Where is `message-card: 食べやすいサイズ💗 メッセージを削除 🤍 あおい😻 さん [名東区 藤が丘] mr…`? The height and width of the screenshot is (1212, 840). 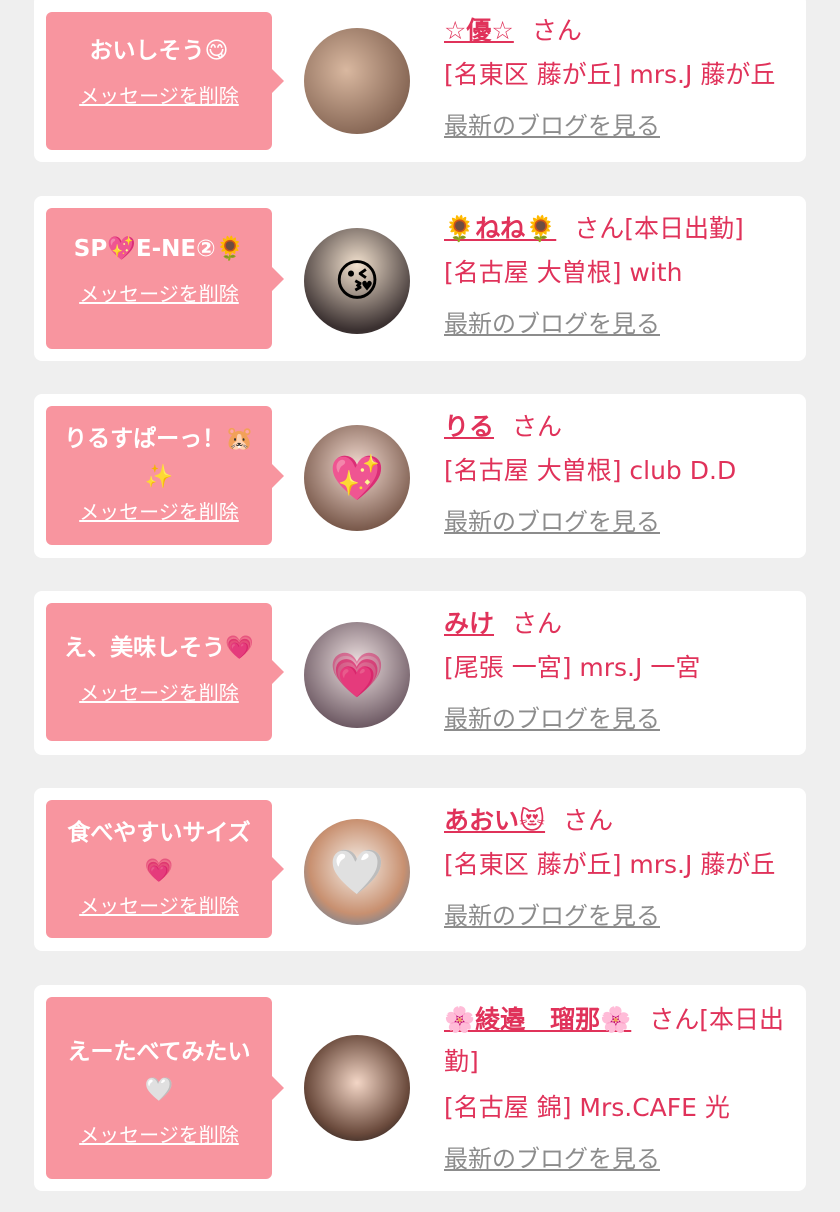 message-card: 食べやすいサイズ💗 メッセージを削除 🤍 あおい😻 さん [名東区 藤が丘] mr… is located at coordinates (420, 869).